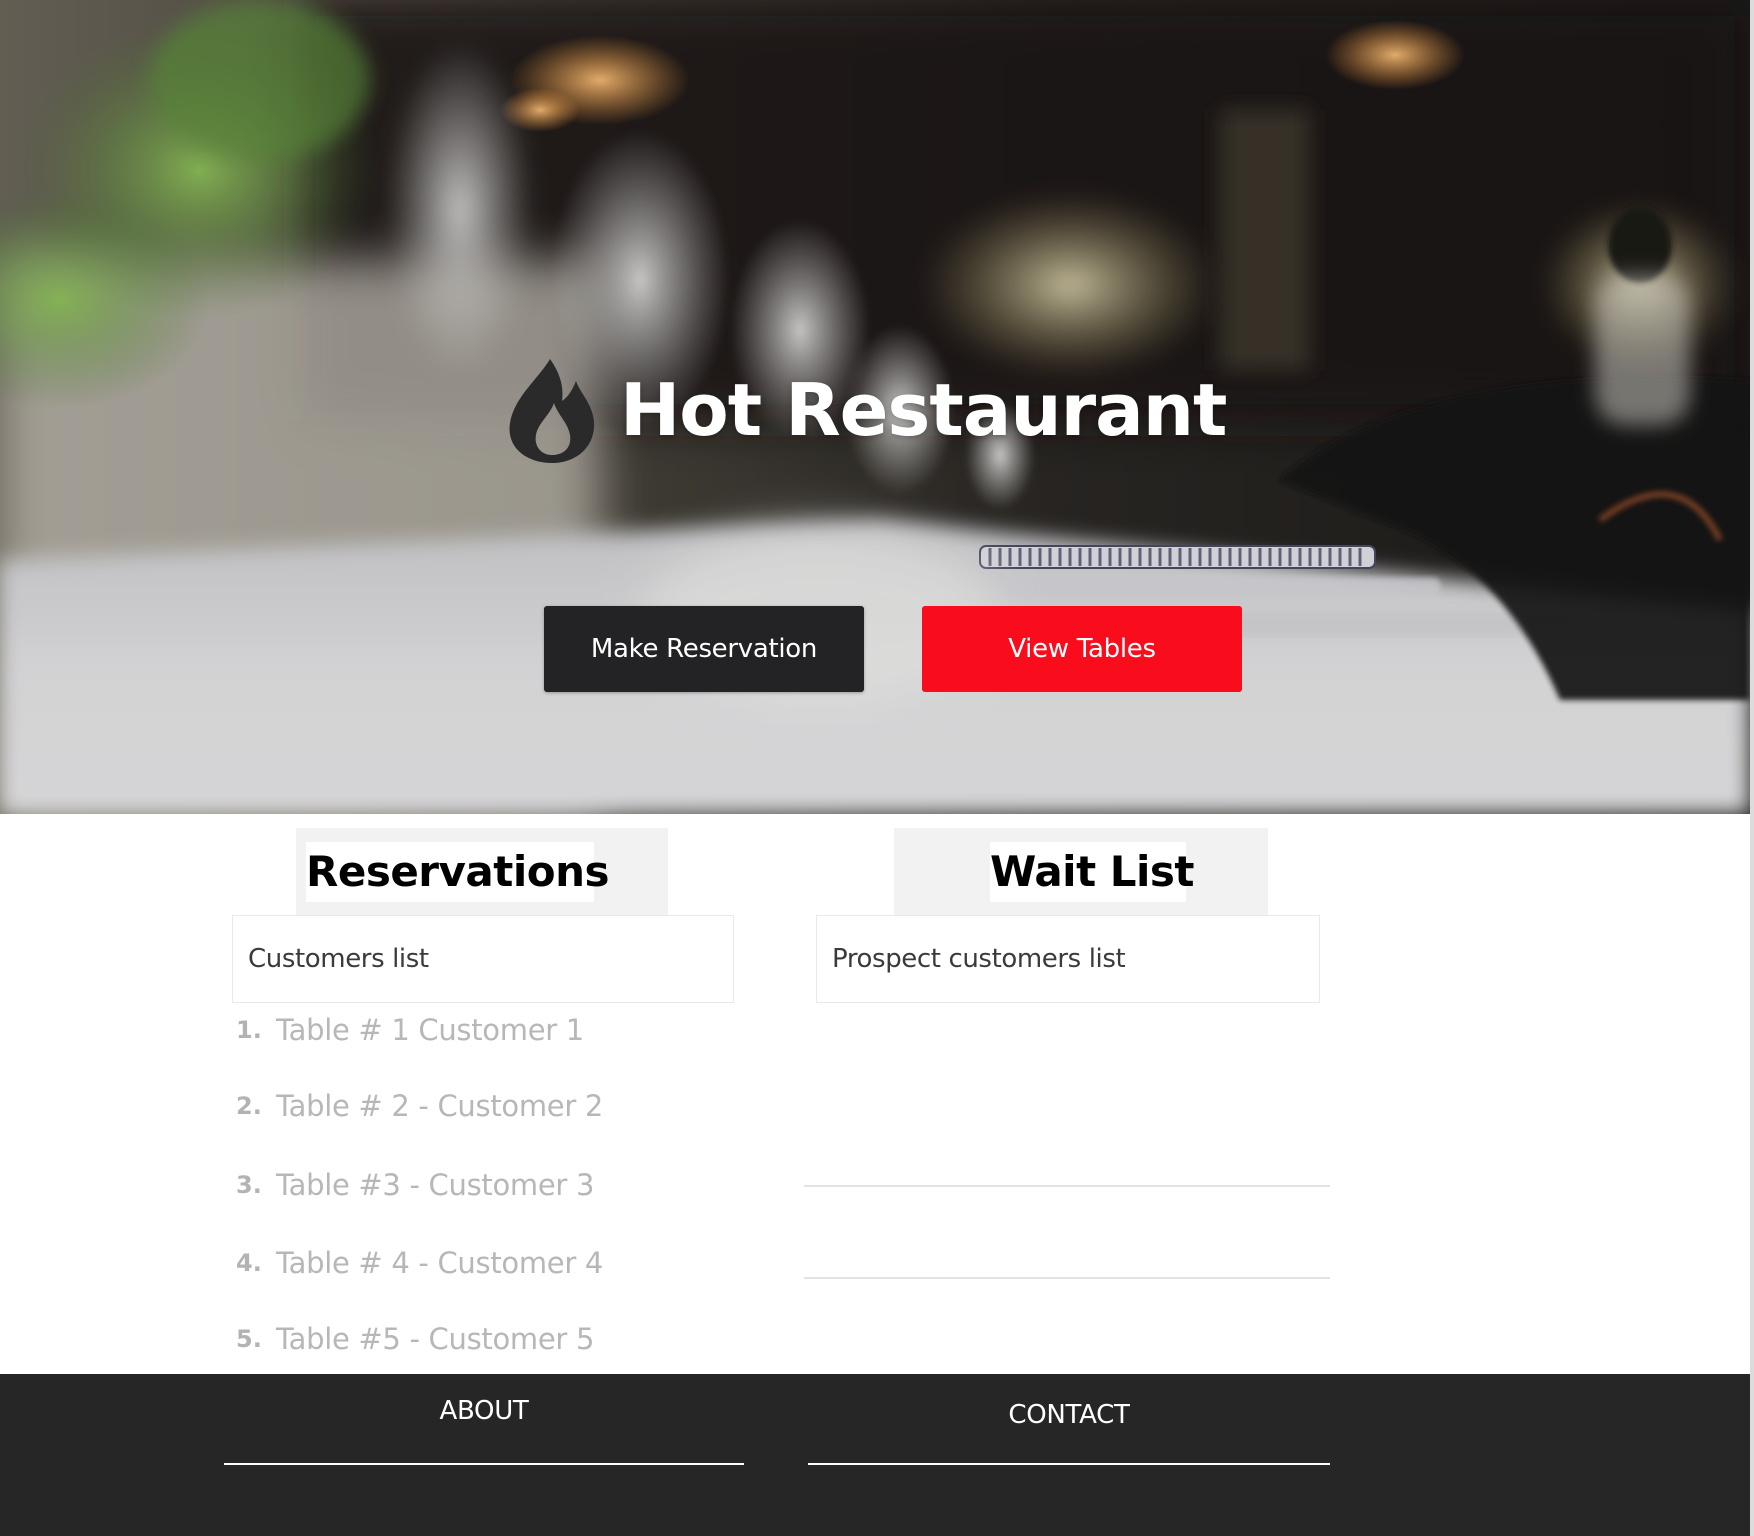 This screenshot has width=1754, height=1536. What do you see at coordinates (923, 410) in the screenshot?
I see `brand-title: Hot Restaurant` at bounding box center [923, 410].